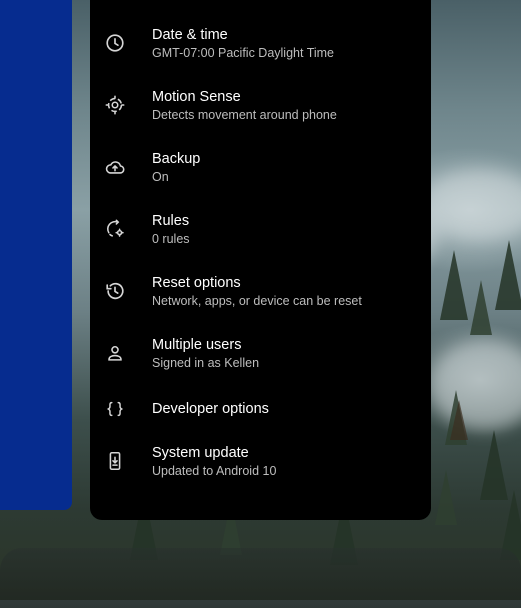  I want to click on history-icon, so click(115, 291).